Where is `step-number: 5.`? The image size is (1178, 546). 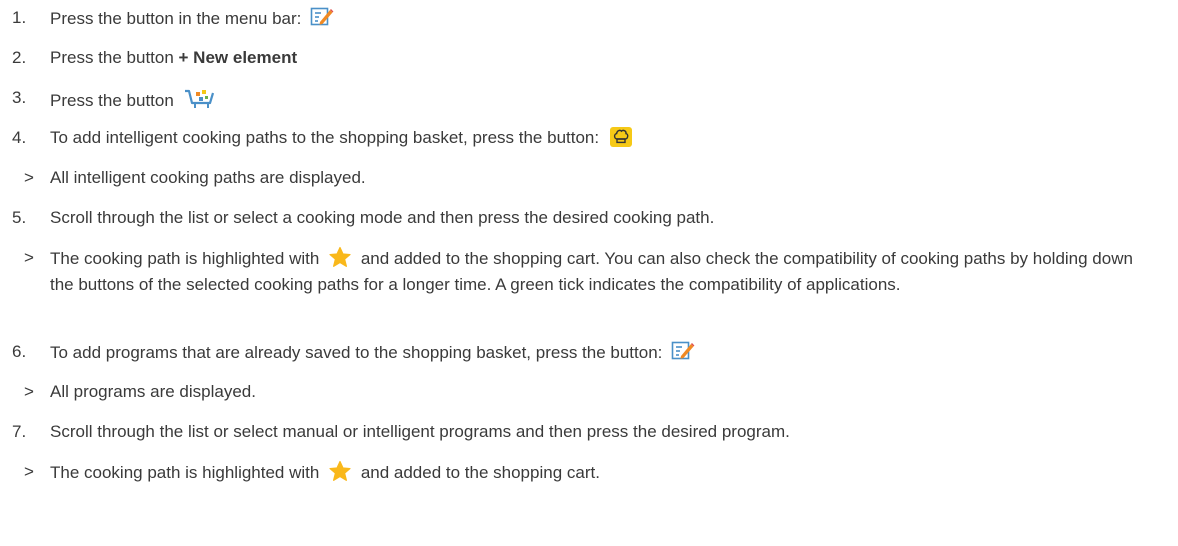 step-number: 5. is located at coordinates (19, 217).